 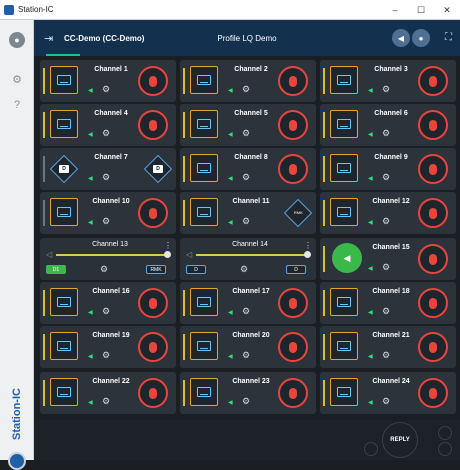 I want to click on channel-tile: Channel 16 ◀ ⚙, so click(x=108, y=303).